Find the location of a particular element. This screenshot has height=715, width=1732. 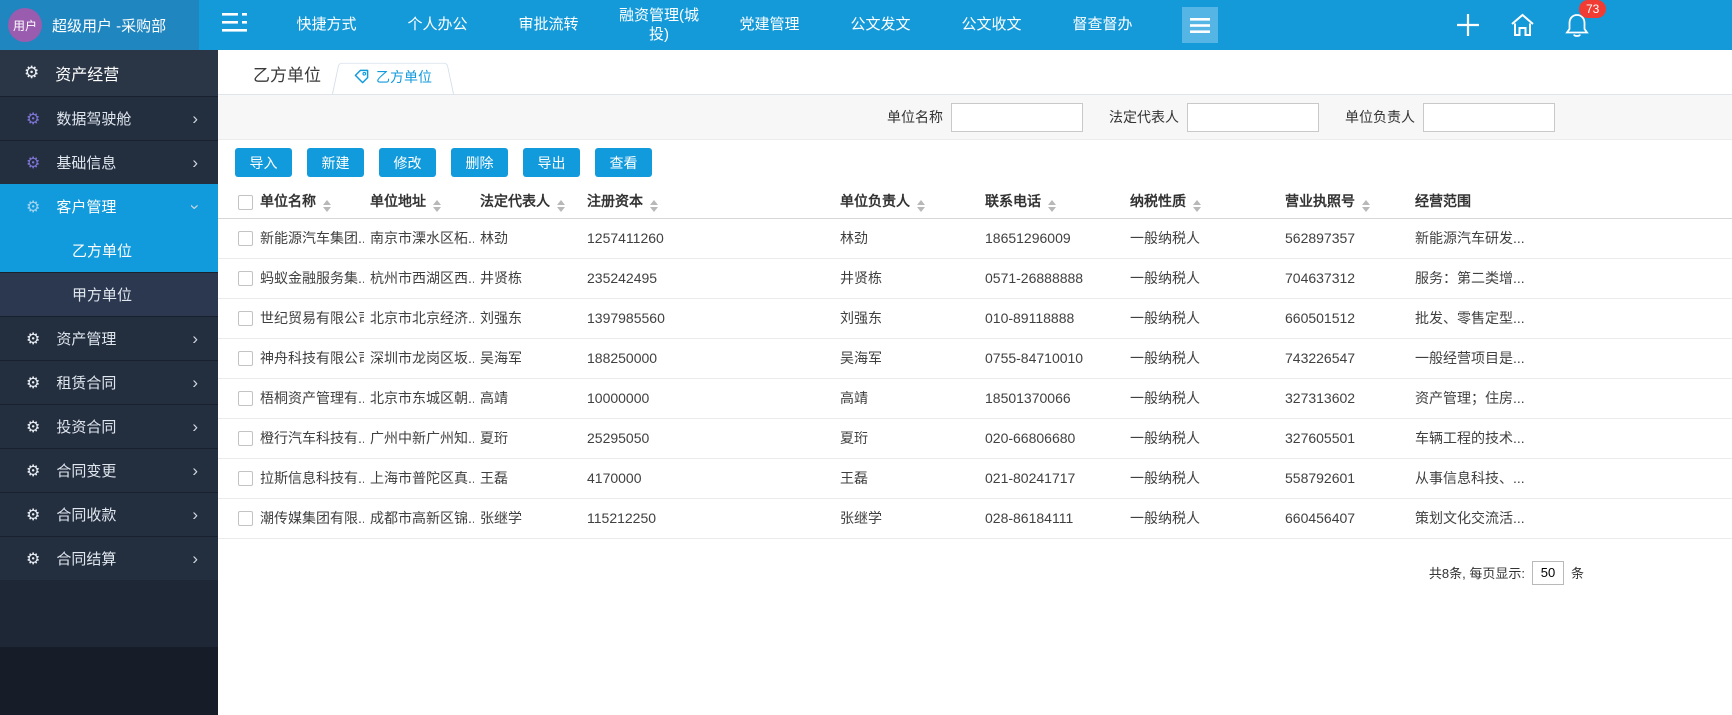

sidebar-subitem-party-b: 乙方单位 is located at coordinates (109, 250).